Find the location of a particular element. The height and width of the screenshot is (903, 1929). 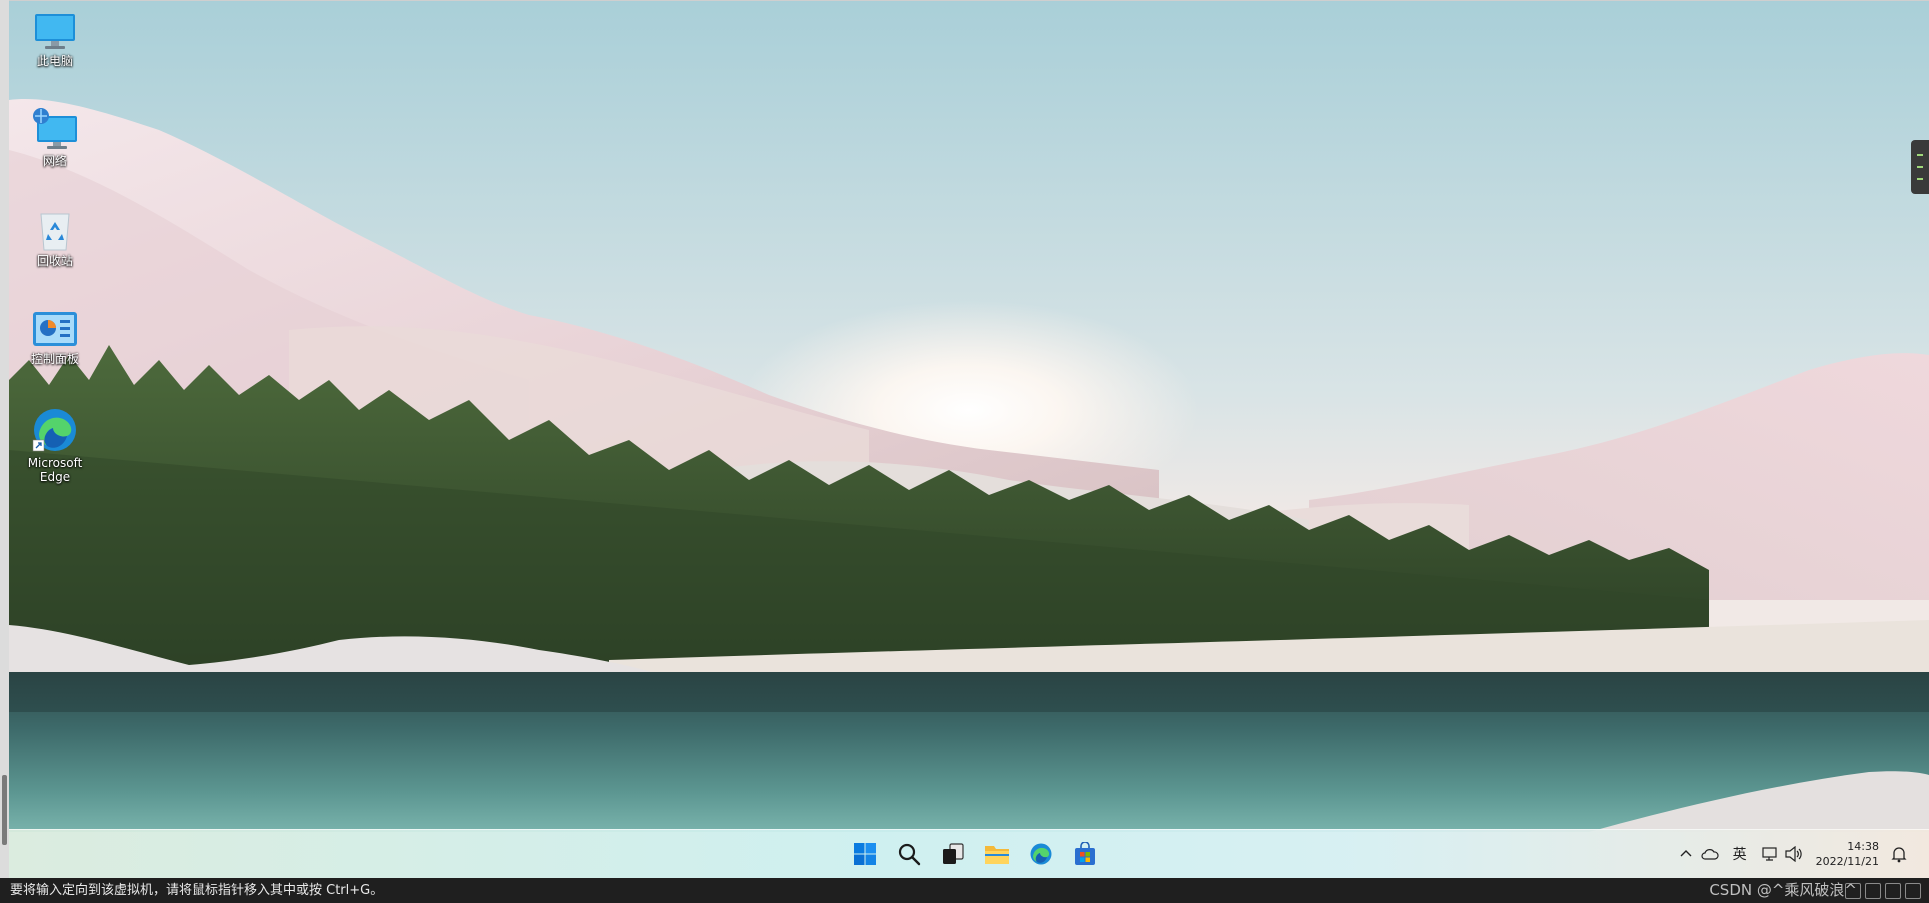

desktop-icon-label: 回收站 is located at coordinates (54, 261).